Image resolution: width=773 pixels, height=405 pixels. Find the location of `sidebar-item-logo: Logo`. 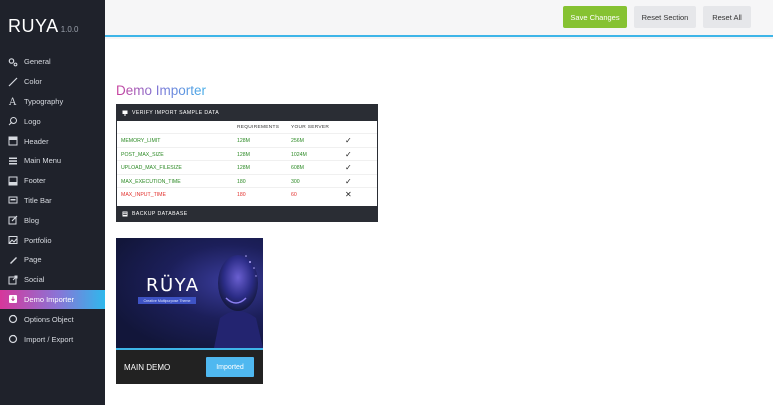

sidebar-item-logo: Logo is located at coordinates (52, 121).